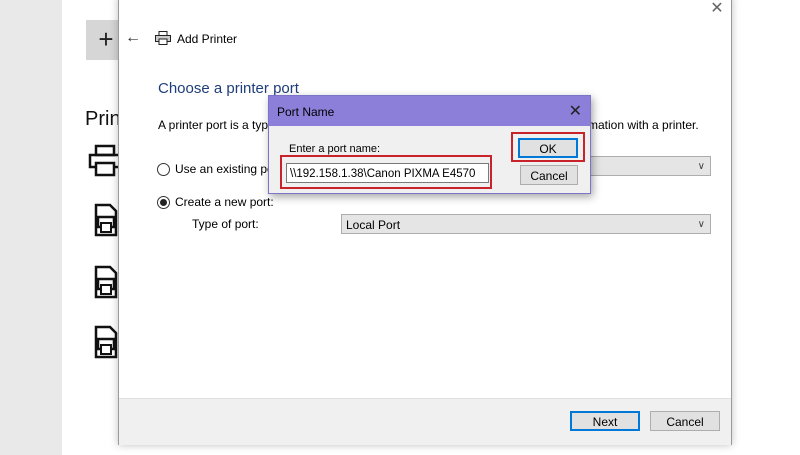  What do you see at coordinates (106, 39) in the screenshot?
I see `plus-icon: +` at bounding box center [106, 39].